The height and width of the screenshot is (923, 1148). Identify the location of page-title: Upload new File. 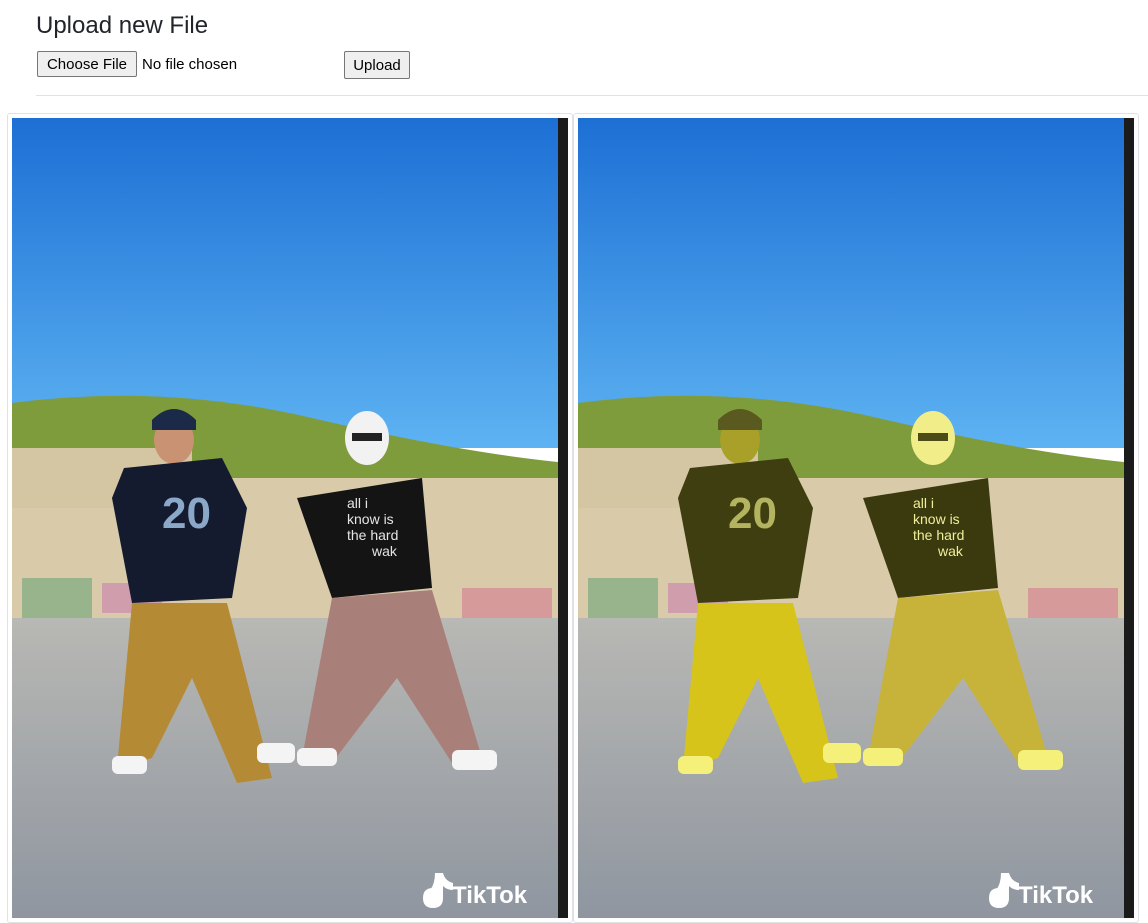
(122, 25).